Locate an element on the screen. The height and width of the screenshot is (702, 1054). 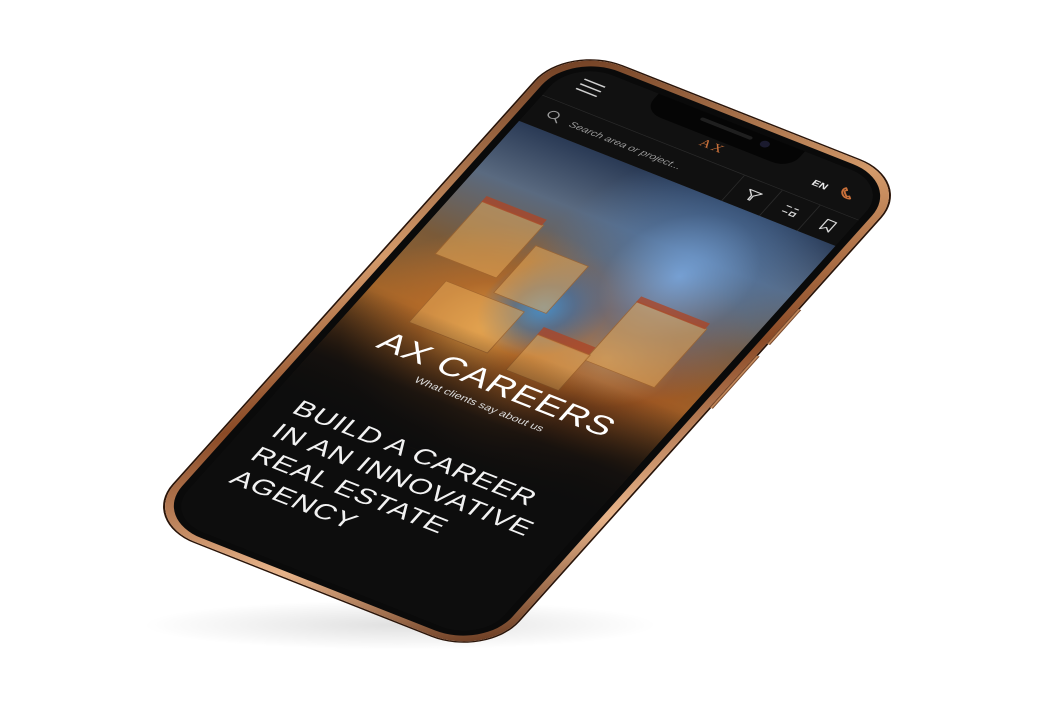
list-view-icon is located at coordinates (790, 211).